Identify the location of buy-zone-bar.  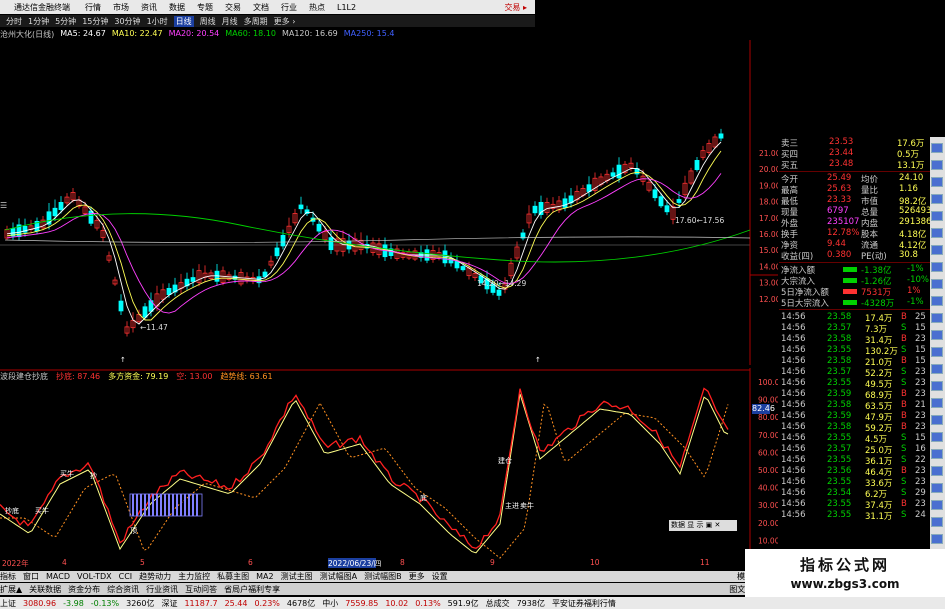
(141, 505).